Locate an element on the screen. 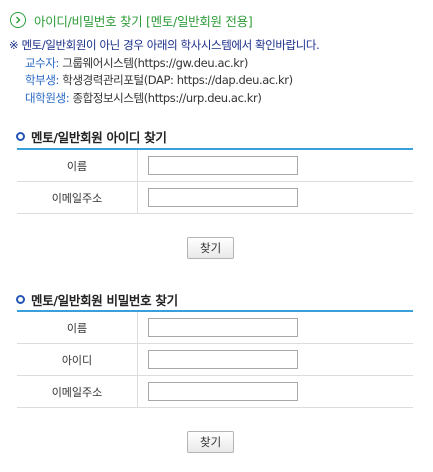 The width and height of the screenshot is (433, 472). page-header: 아이디/비밀번호 찾기 [멘토/일반회원 전용] is located at coordinates (130, 20).